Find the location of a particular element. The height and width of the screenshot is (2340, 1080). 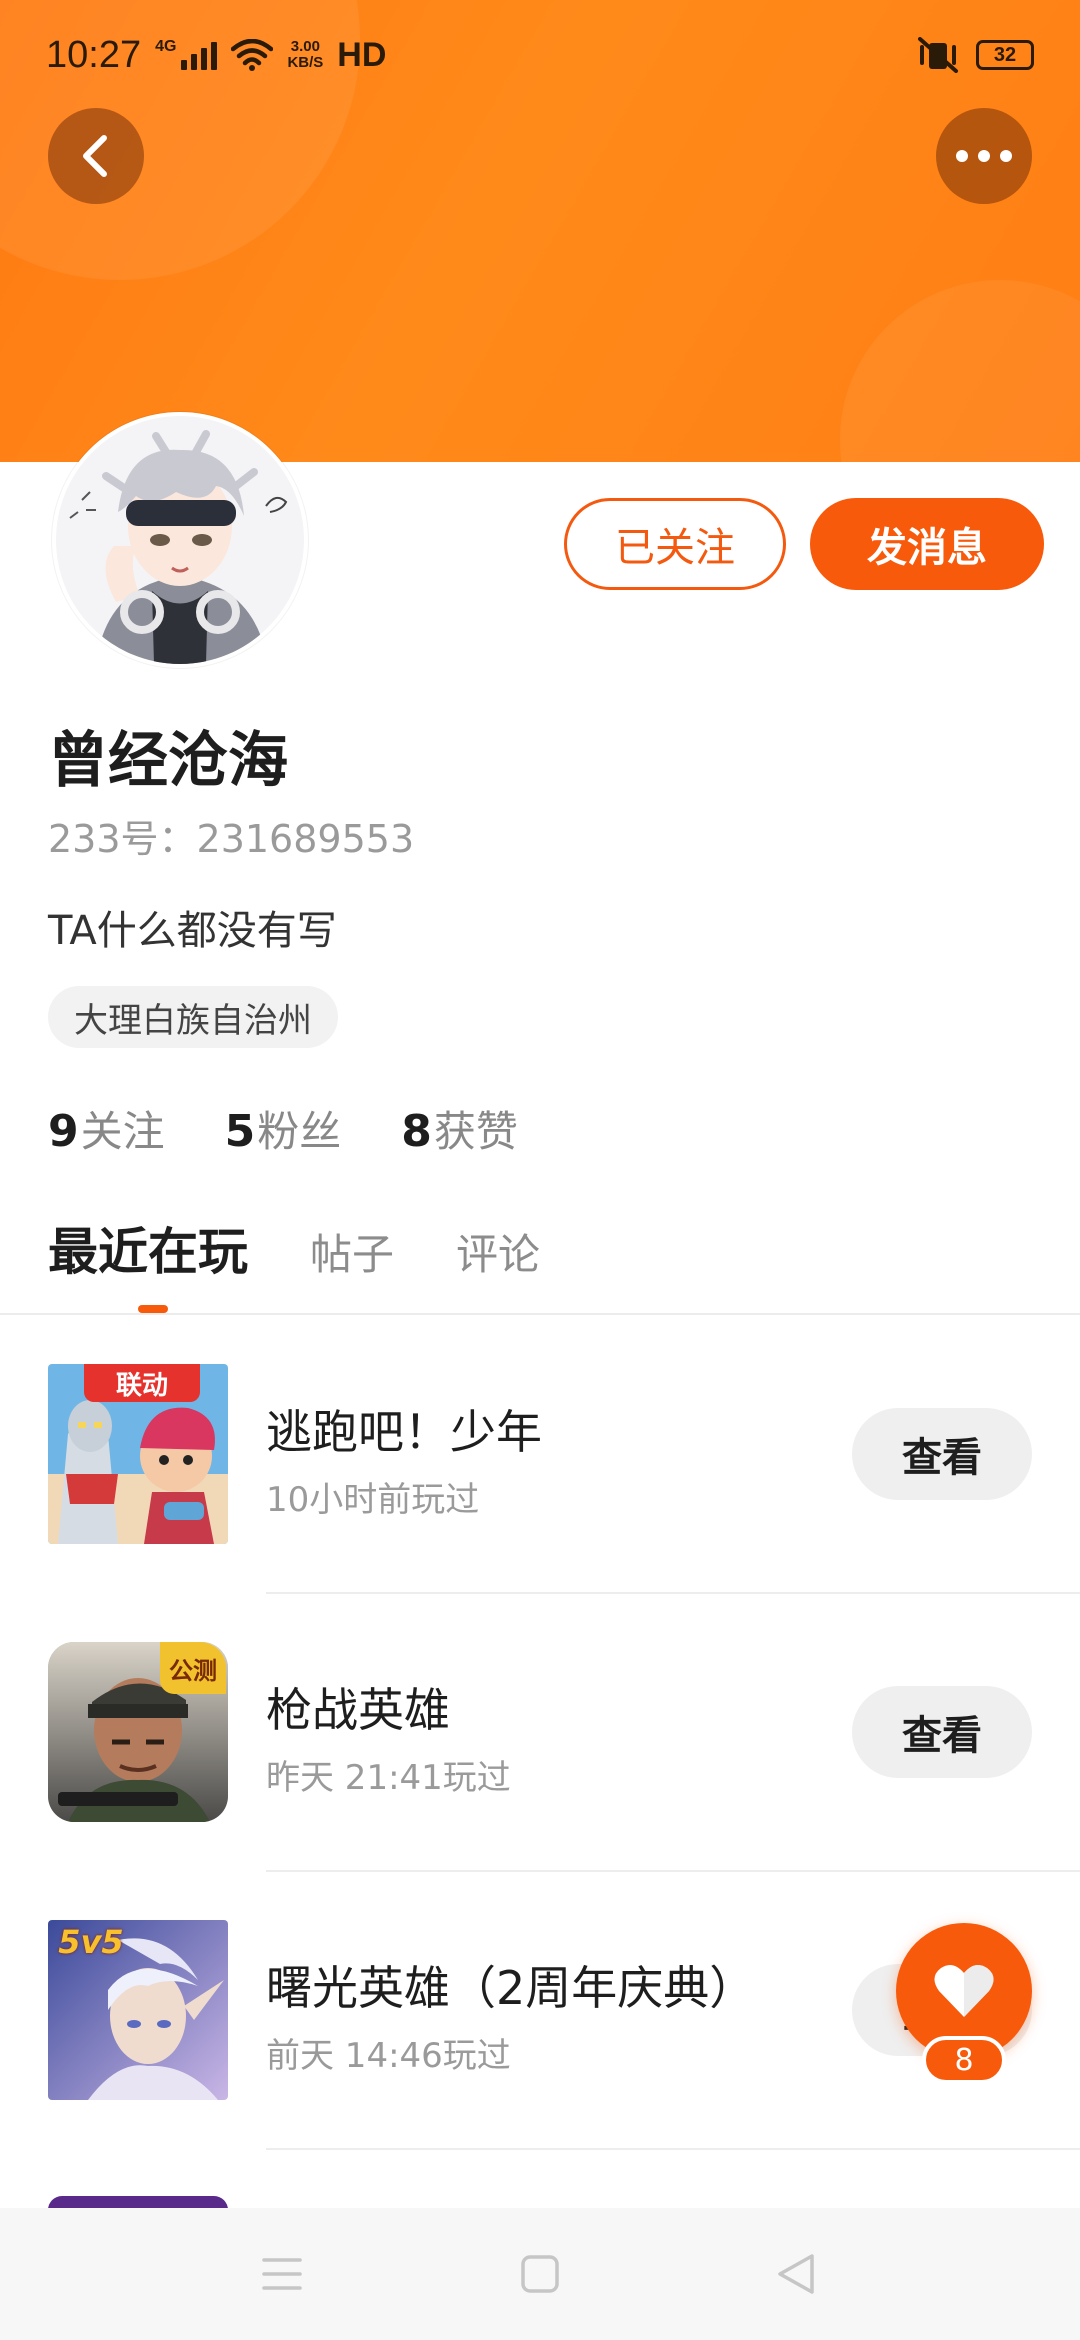

system-navigation-bar is located at coordinates (540, 2274).